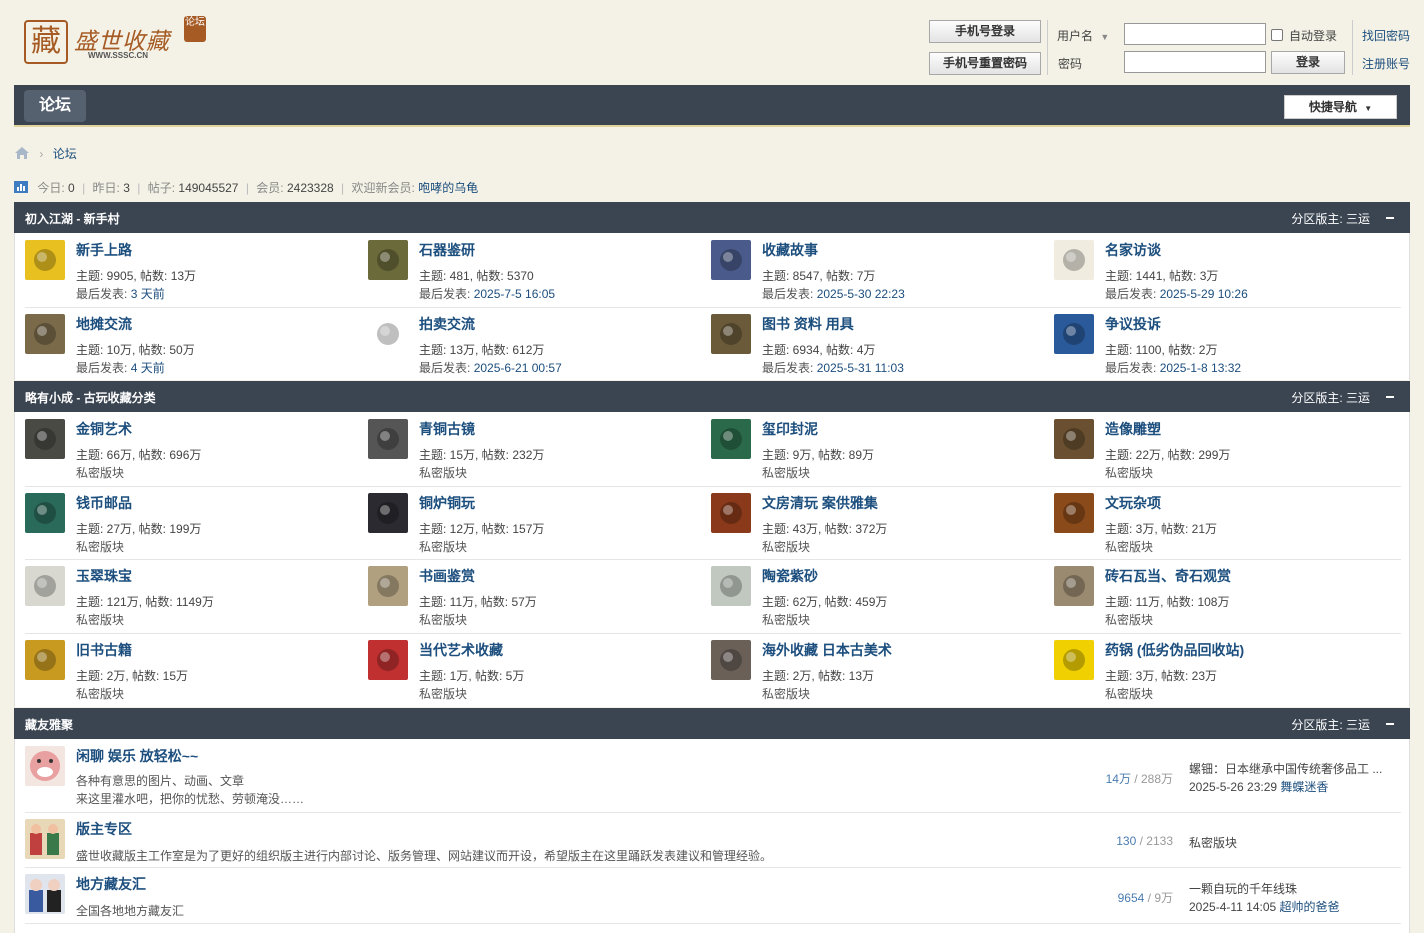  I want to click on forum-name: 药锅 (低劣伪品回收站), so click(1174, 650).